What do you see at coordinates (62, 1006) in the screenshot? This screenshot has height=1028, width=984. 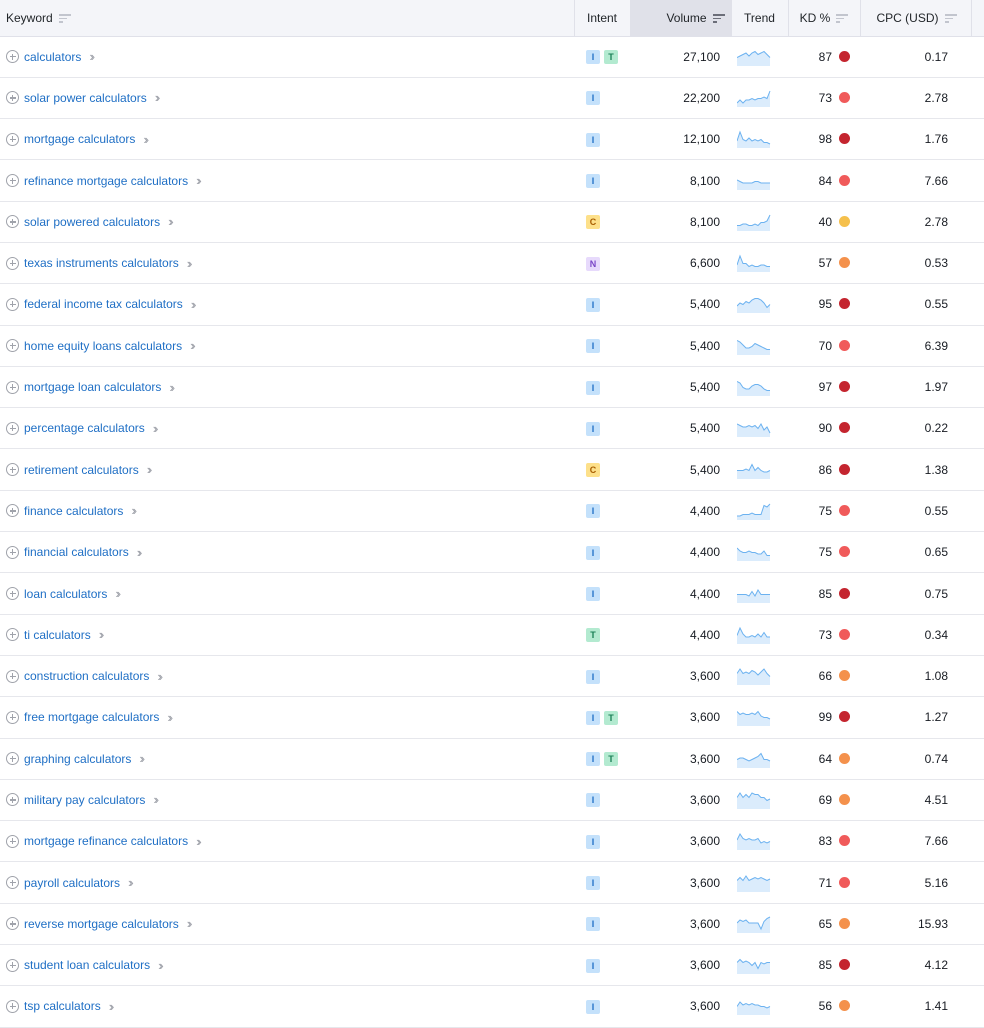 I see `keyword-link: tsp calculators` at bounding box center [62, 1006].